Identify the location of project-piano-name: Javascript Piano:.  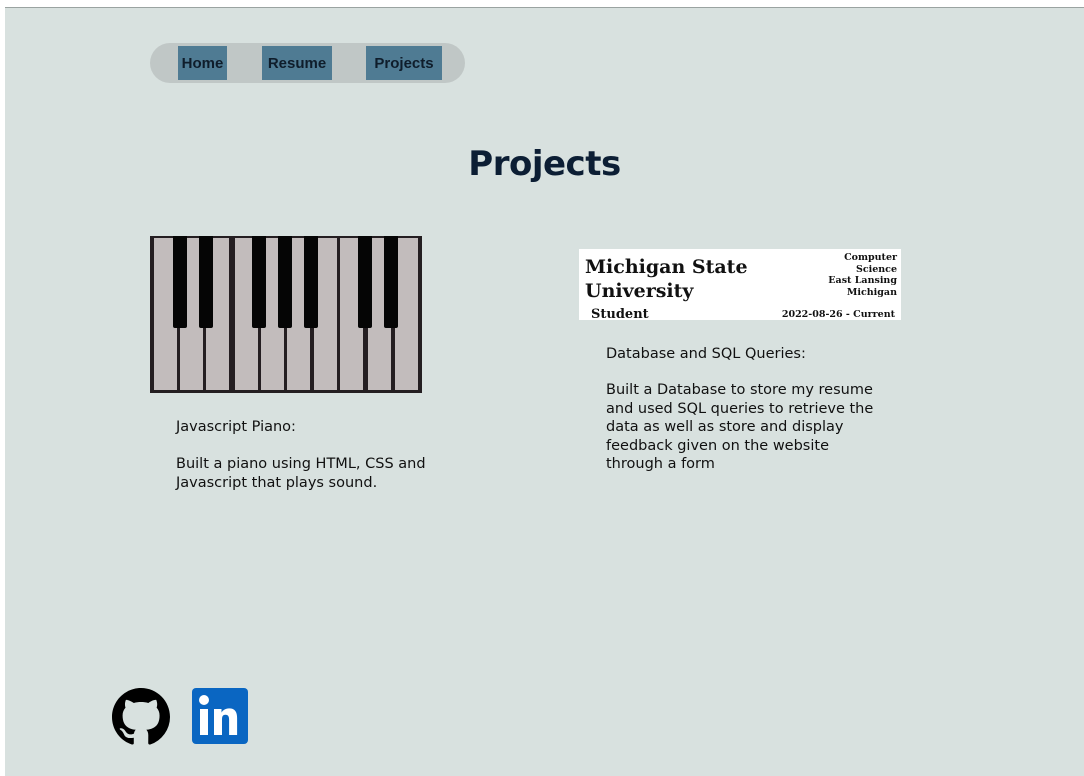
(236, 427).